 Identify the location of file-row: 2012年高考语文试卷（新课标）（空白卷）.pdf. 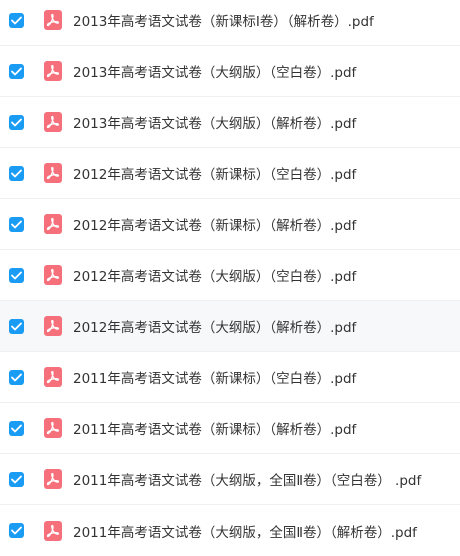
(230, 173).